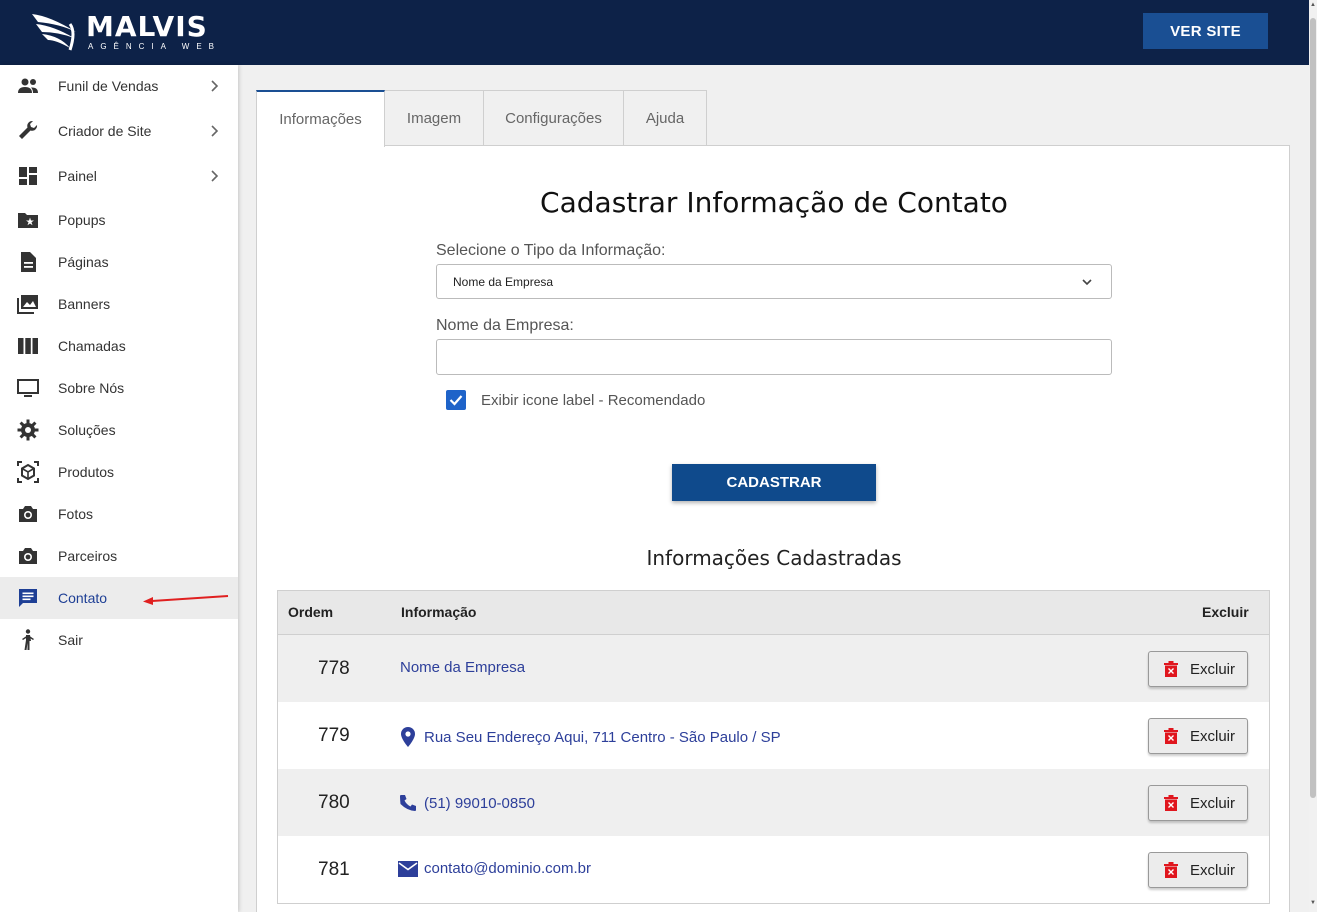 This screenshot has height=912, width=1317. What do you see at coordinates (86, 472) in the screenshot?
I see `sidebar-item-label: Produtos` at bounding box center [86, 472].